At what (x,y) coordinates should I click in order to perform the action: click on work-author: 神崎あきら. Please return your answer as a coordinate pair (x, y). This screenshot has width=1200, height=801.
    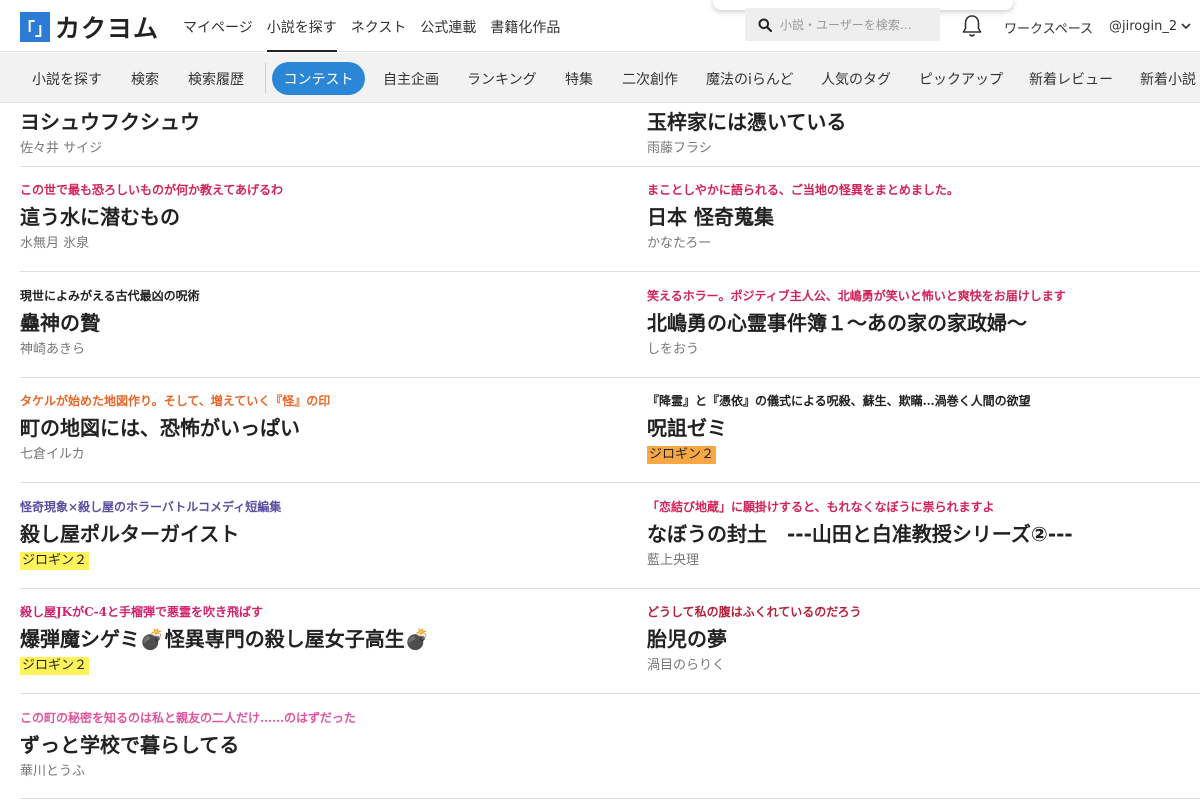
    Looking at the image, I should click on (310, 350).